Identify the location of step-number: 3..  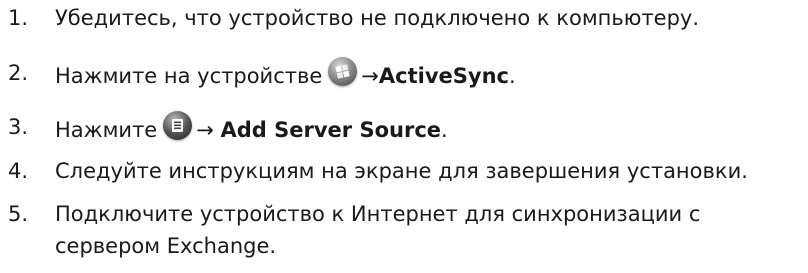
(18, 127).